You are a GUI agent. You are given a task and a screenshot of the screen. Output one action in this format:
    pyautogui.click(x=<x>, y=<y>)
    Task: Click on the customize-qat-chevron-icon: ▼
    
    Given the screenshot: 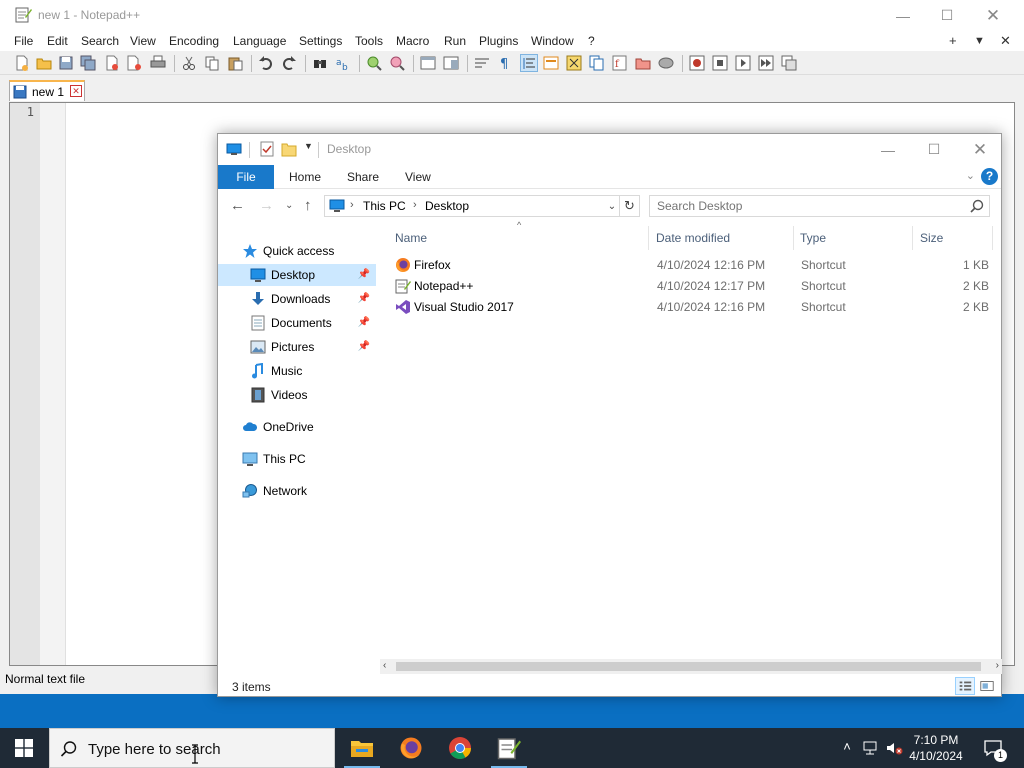 What is the action you would take?
    pyautogui.click(x=308, y=146)
    